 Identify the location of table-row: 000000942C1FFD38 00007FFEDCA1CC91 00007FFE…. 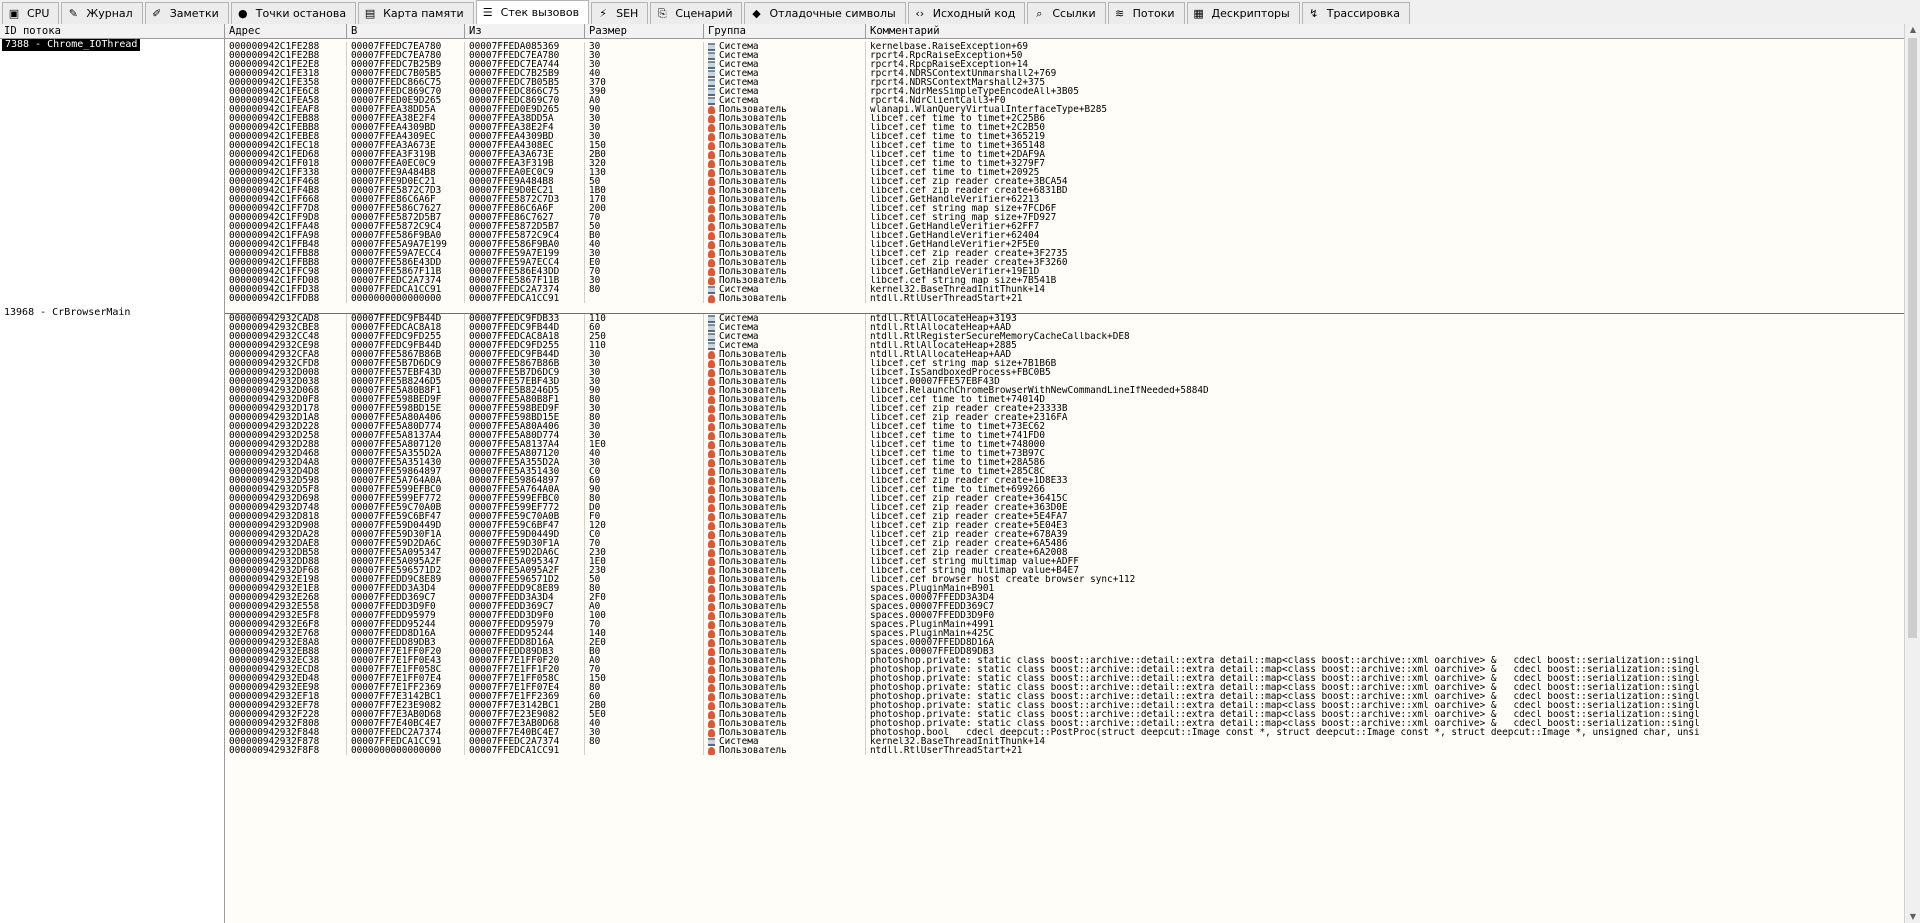
(1064, 289).